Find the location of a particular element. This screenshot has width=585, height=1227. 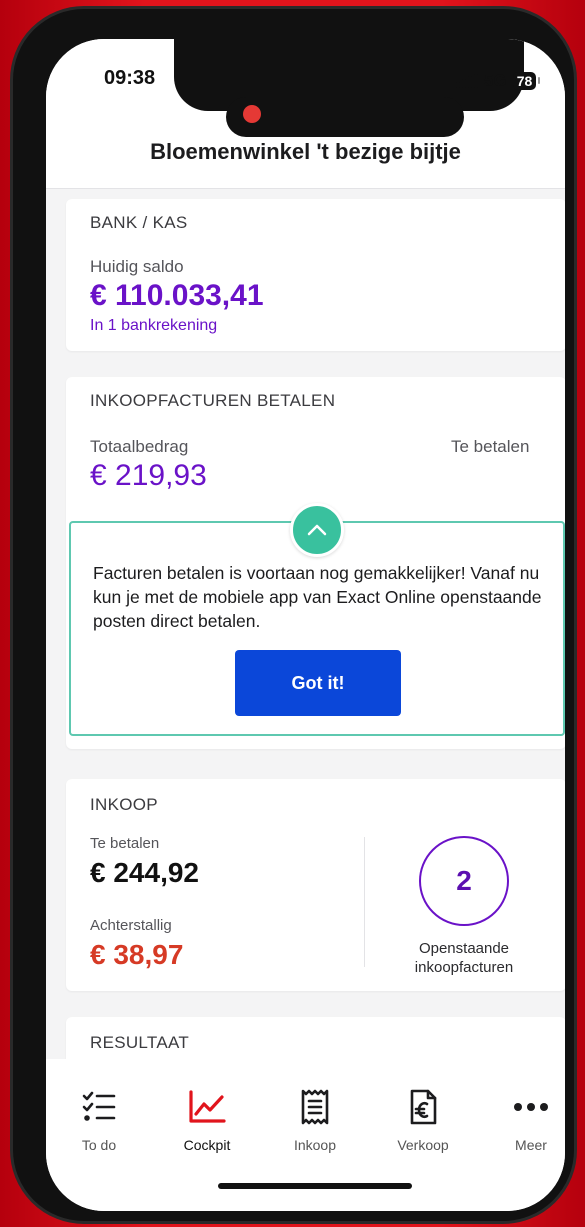

tab-to-do: To do is located at coordinates (99, 1120).